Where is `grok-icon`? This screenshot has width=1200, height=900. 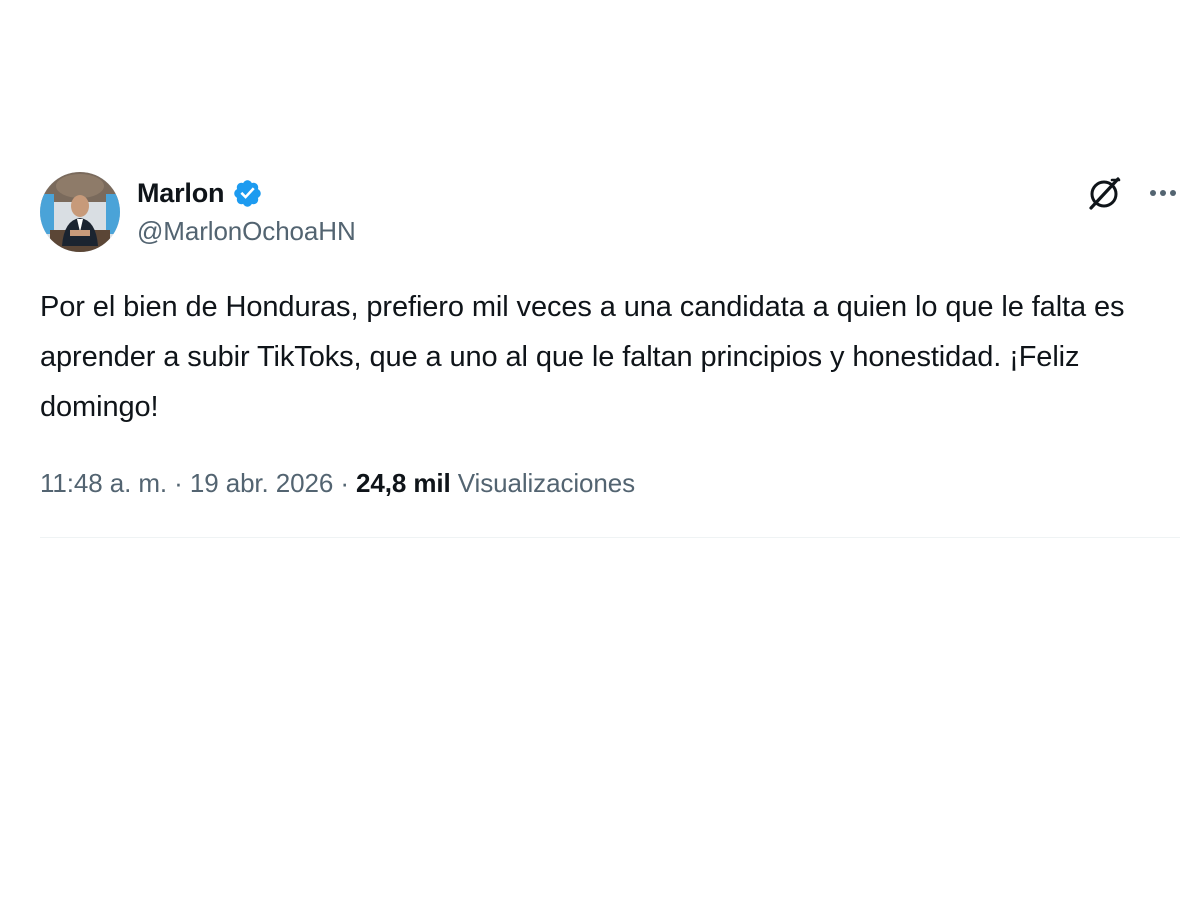
grok-icon is located at coordinates (1104, 193).